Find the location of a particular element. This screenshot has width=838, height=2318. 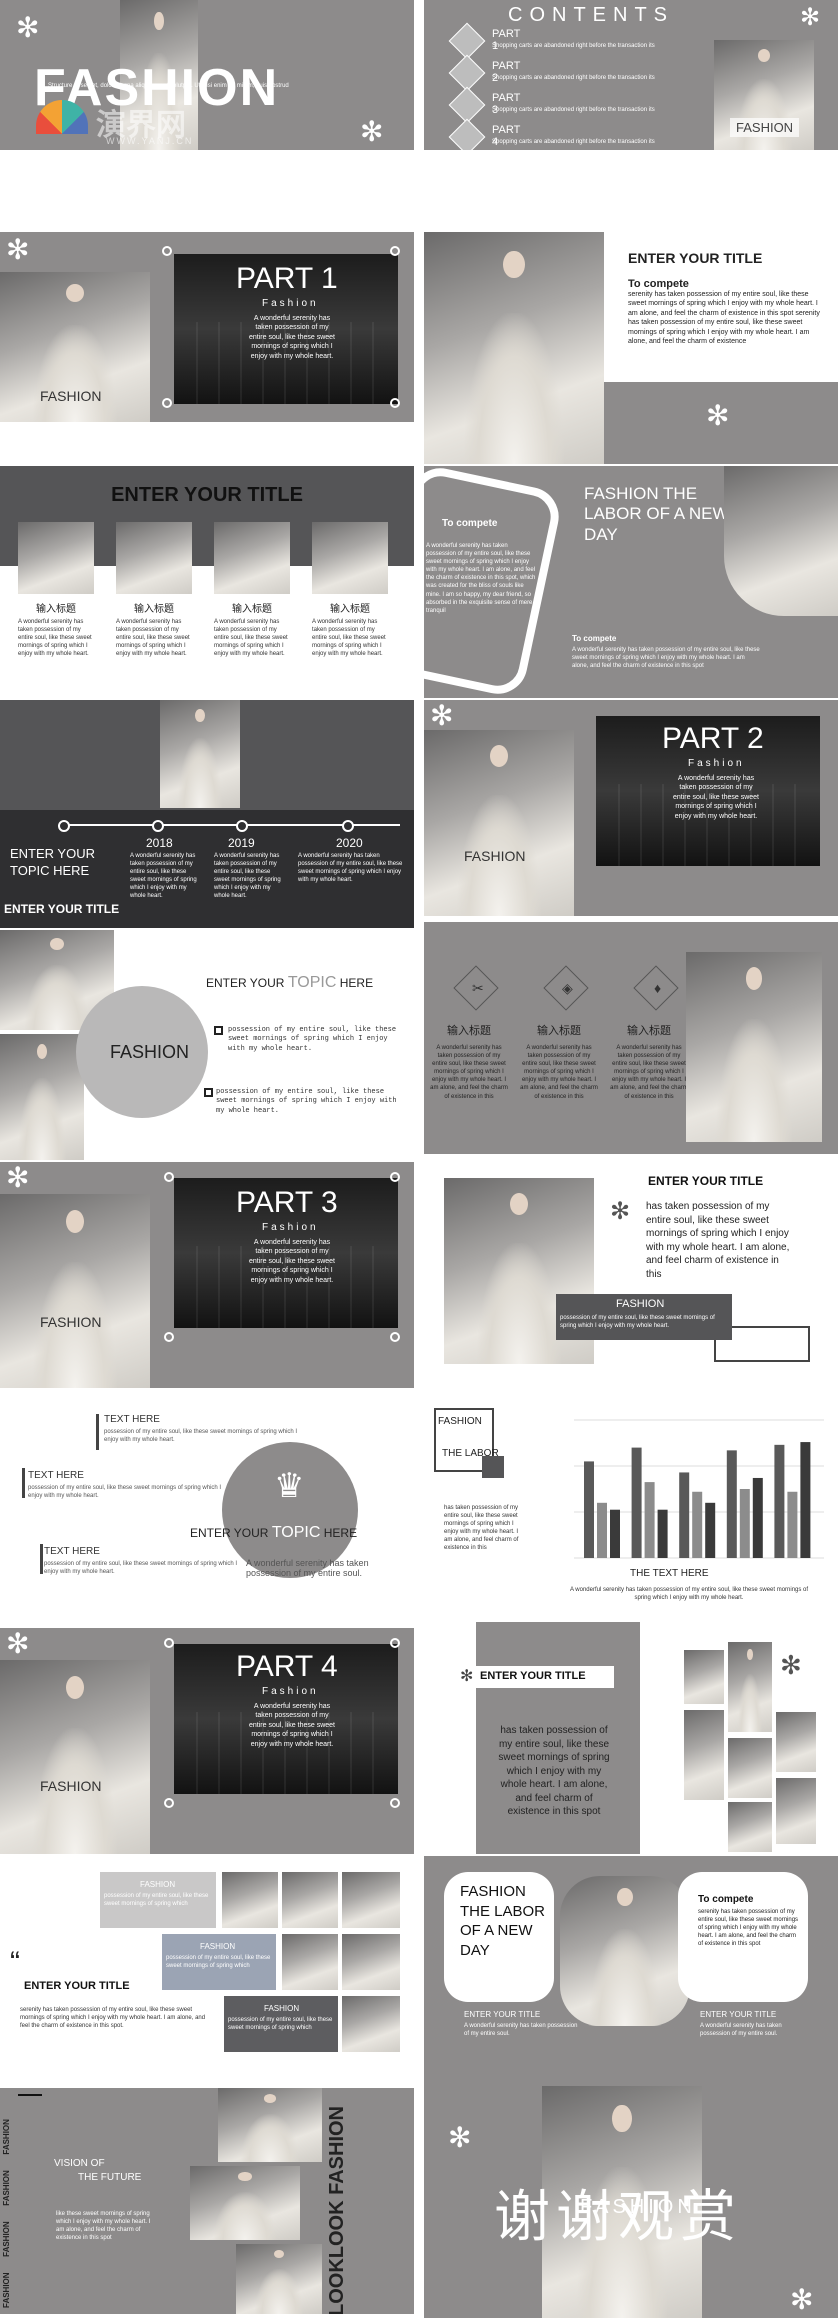

topic-pre: ENTER YOUR is located at coordinates (245, 983).